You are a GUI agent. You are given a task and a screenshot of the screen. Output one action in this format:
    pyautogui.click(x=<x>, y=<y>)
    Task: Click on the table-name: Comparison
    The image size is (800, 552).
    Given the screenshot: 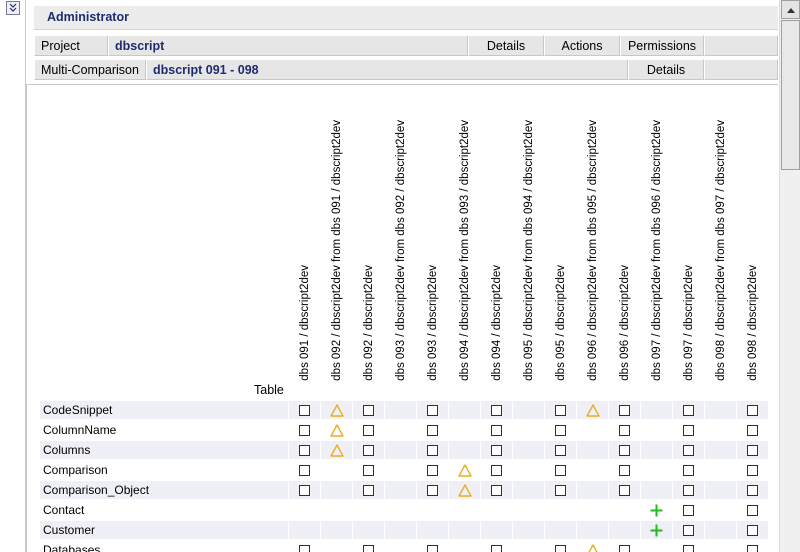 What is the action you would take?
    pyautogui.click(x=164, y=470)
    